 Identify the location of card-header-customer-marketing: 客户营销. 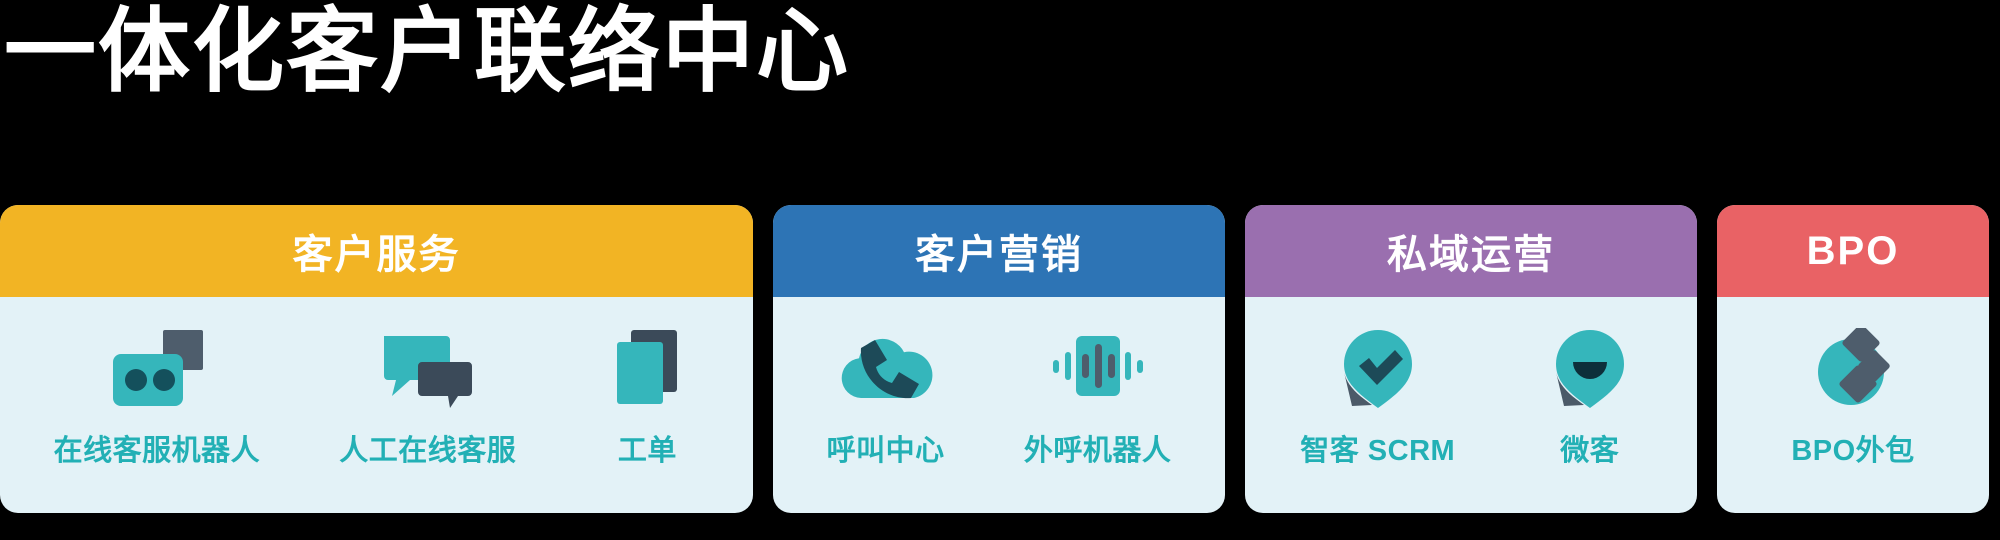
(999, 251).